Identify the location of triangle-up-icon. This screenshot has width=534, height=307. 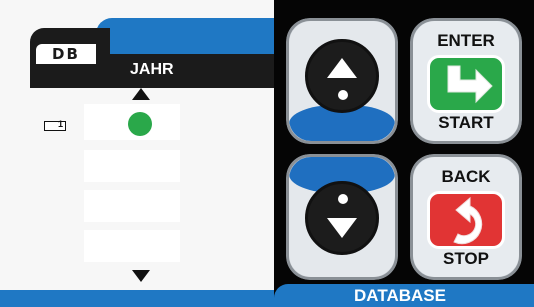
(342, 68).